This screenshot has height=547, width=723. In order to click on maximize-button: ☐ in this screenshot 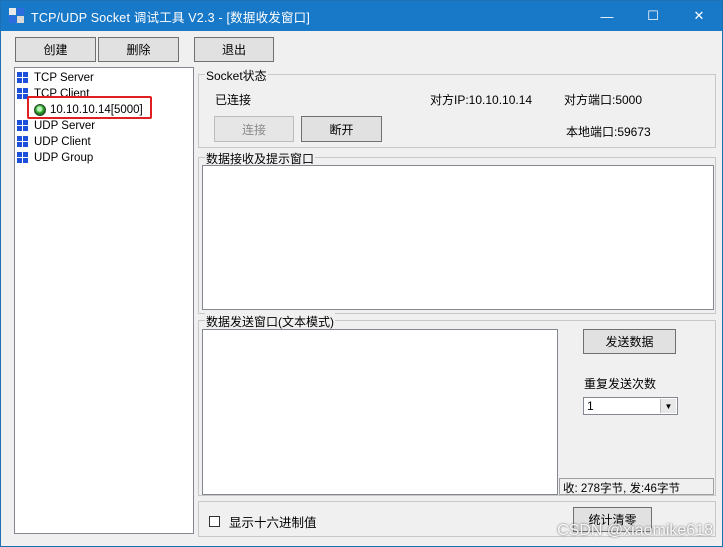, I will do `click(653, 16)`.